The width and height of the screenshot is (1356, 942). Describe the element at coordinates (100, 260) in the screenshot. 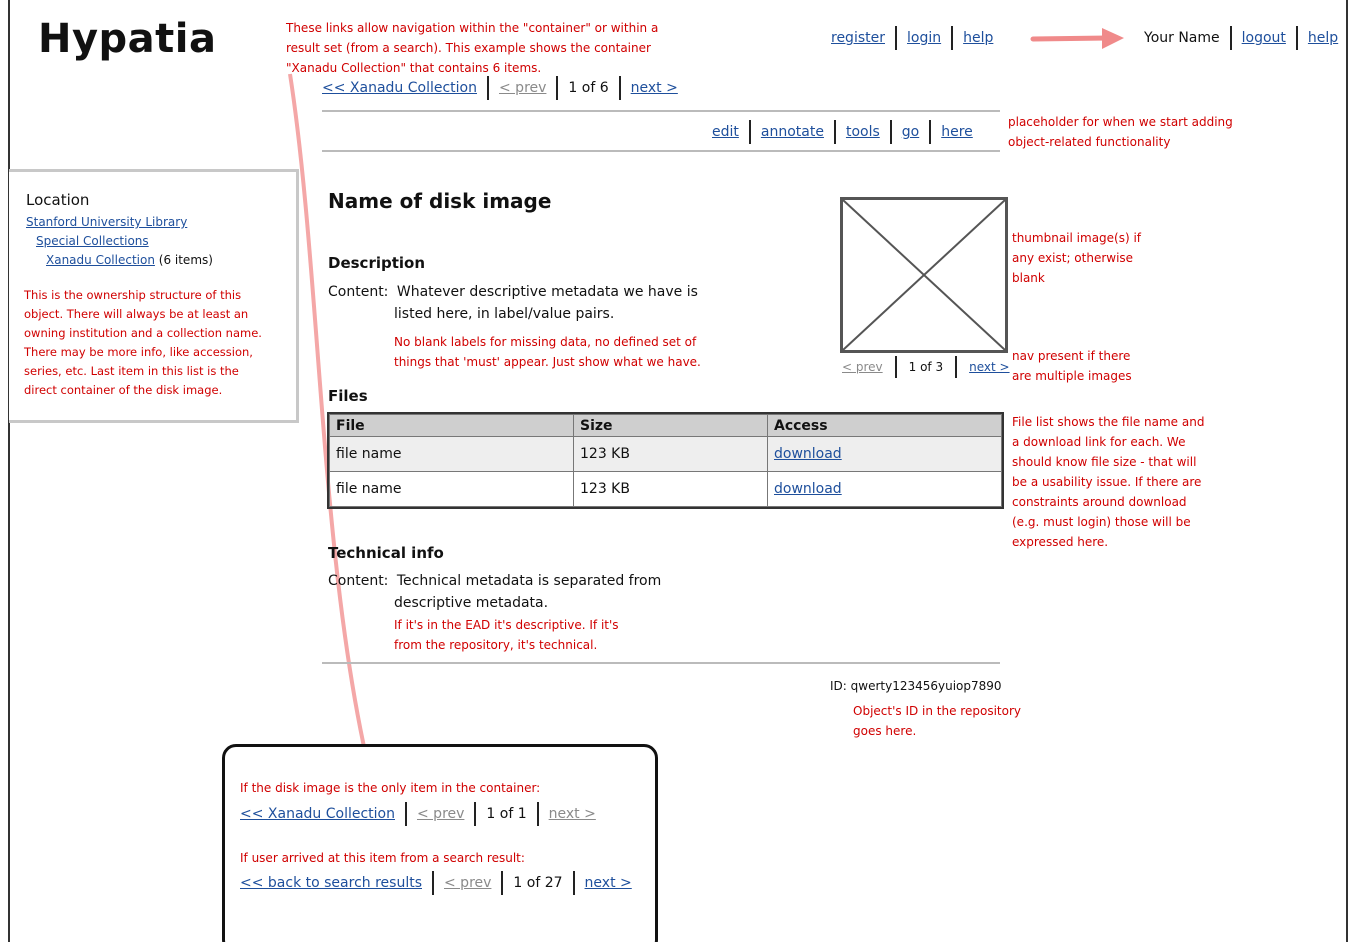

I see `location-item: Xanadu Collection` at that location.